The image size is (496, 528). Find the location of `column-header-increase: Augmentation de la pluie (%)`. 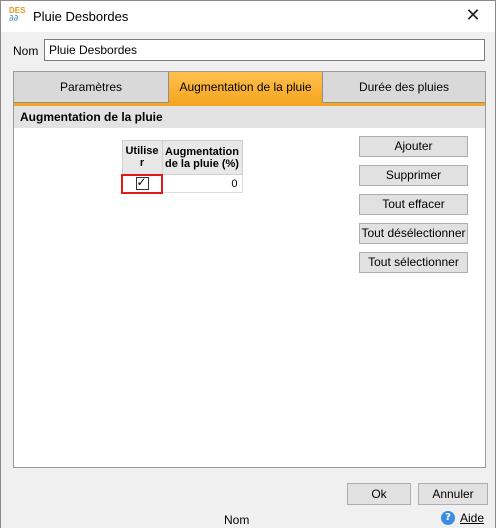

column-header-increase: Augmentation de la pluie (%) is located at coordinates (202, 157).